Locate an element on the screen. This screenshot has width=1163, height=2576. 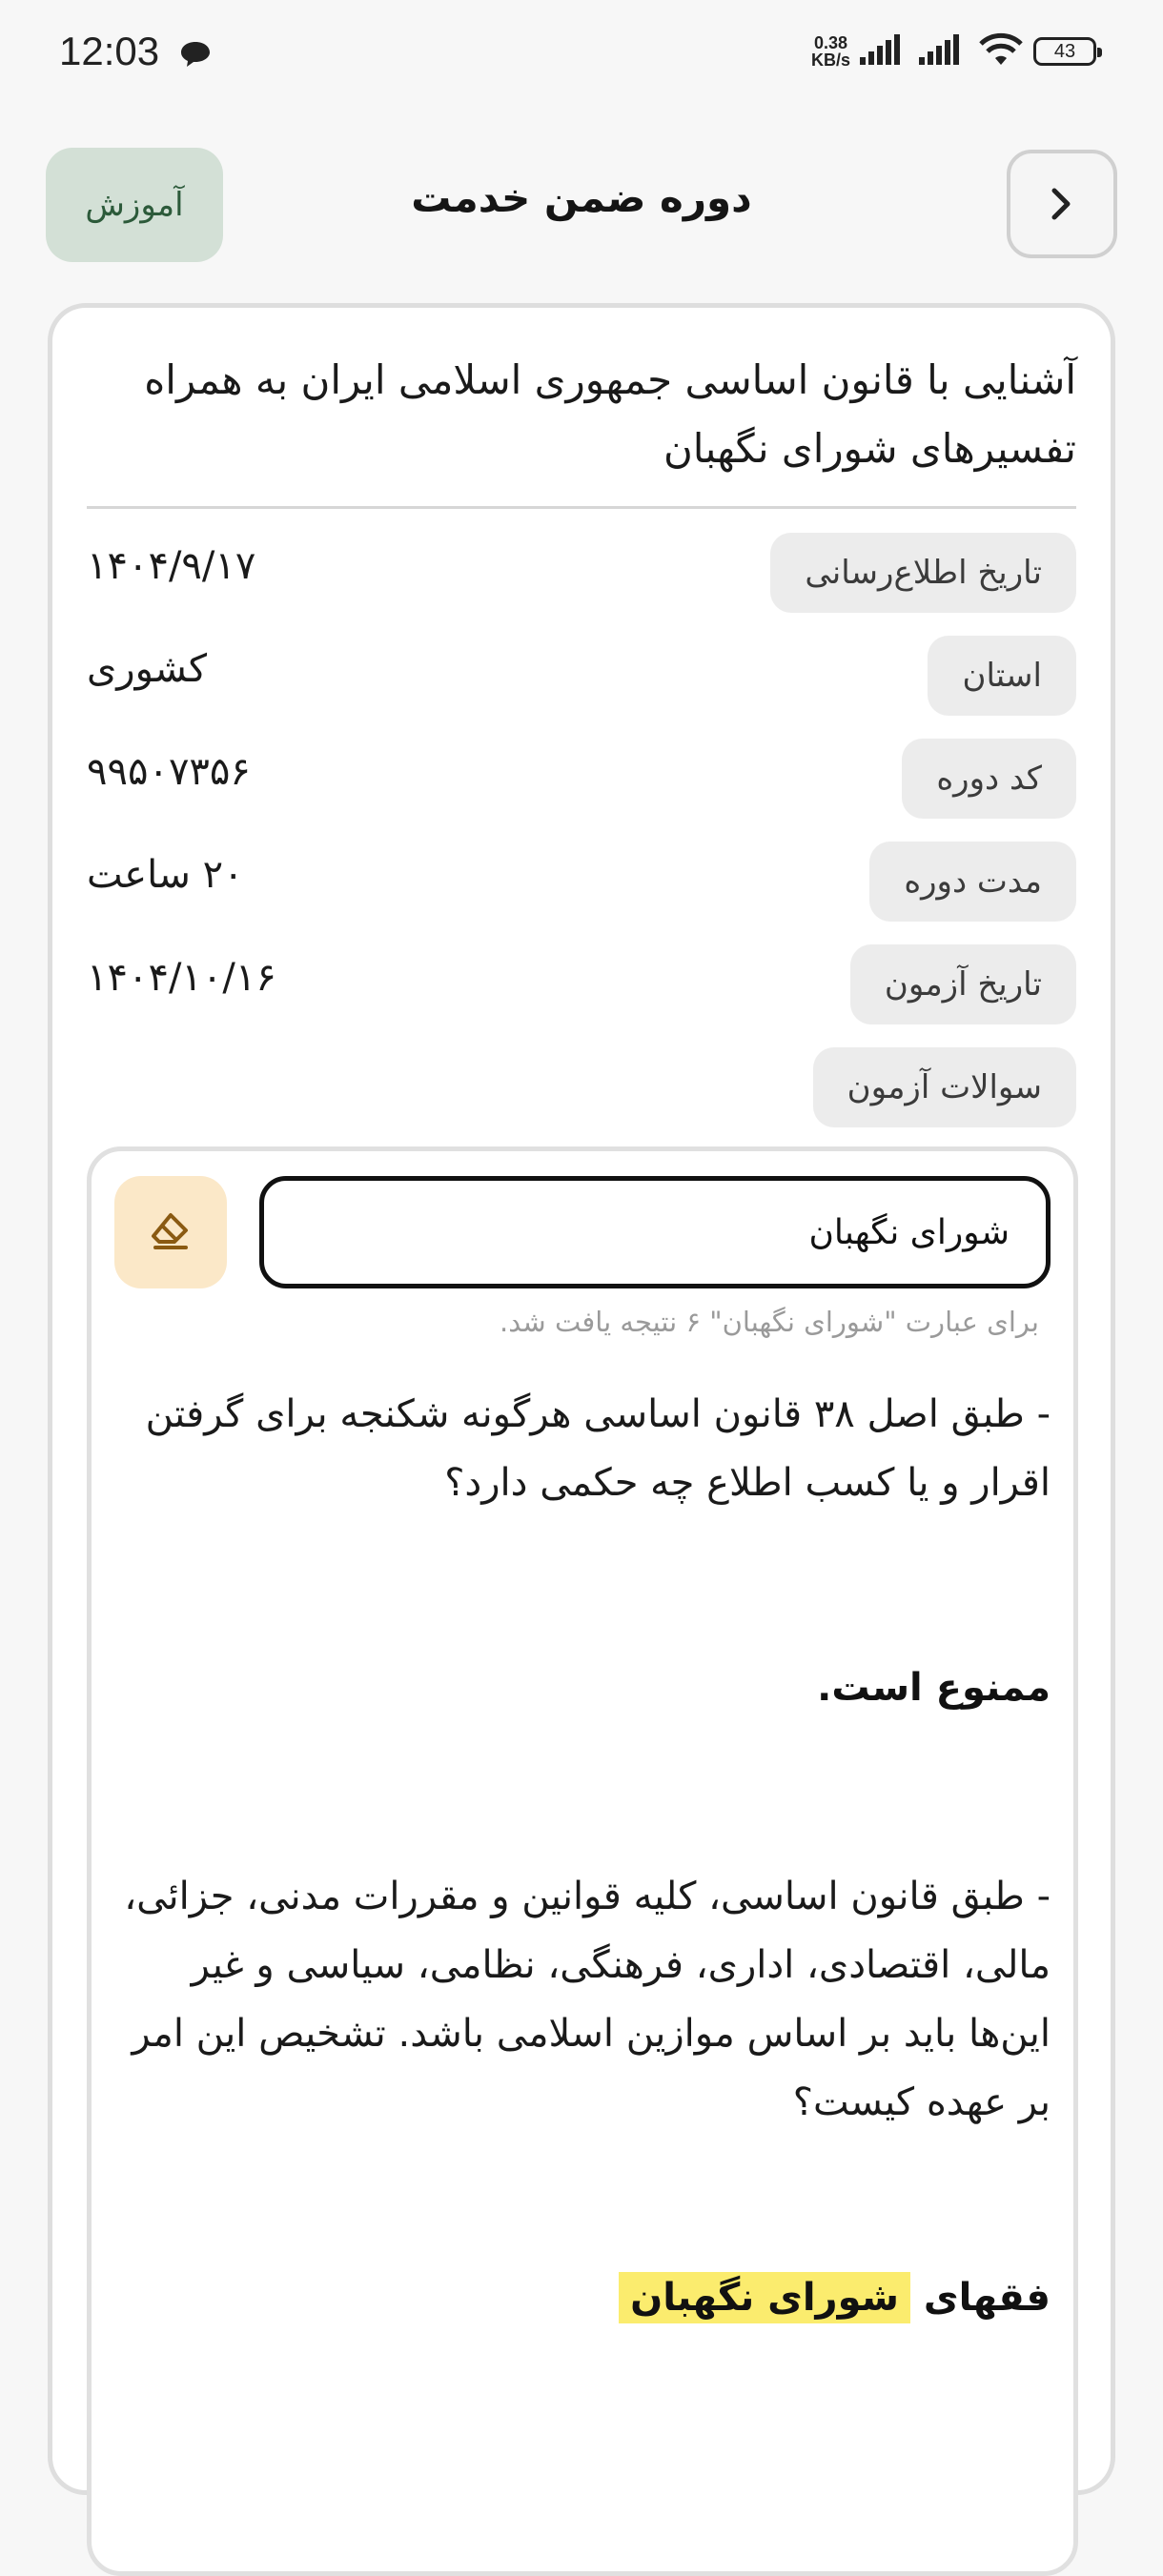
info-row-exam-date: تاریخ آزمون ۱۴۰۴/۱۰/۱۶ is located at coordinates (581, 984).